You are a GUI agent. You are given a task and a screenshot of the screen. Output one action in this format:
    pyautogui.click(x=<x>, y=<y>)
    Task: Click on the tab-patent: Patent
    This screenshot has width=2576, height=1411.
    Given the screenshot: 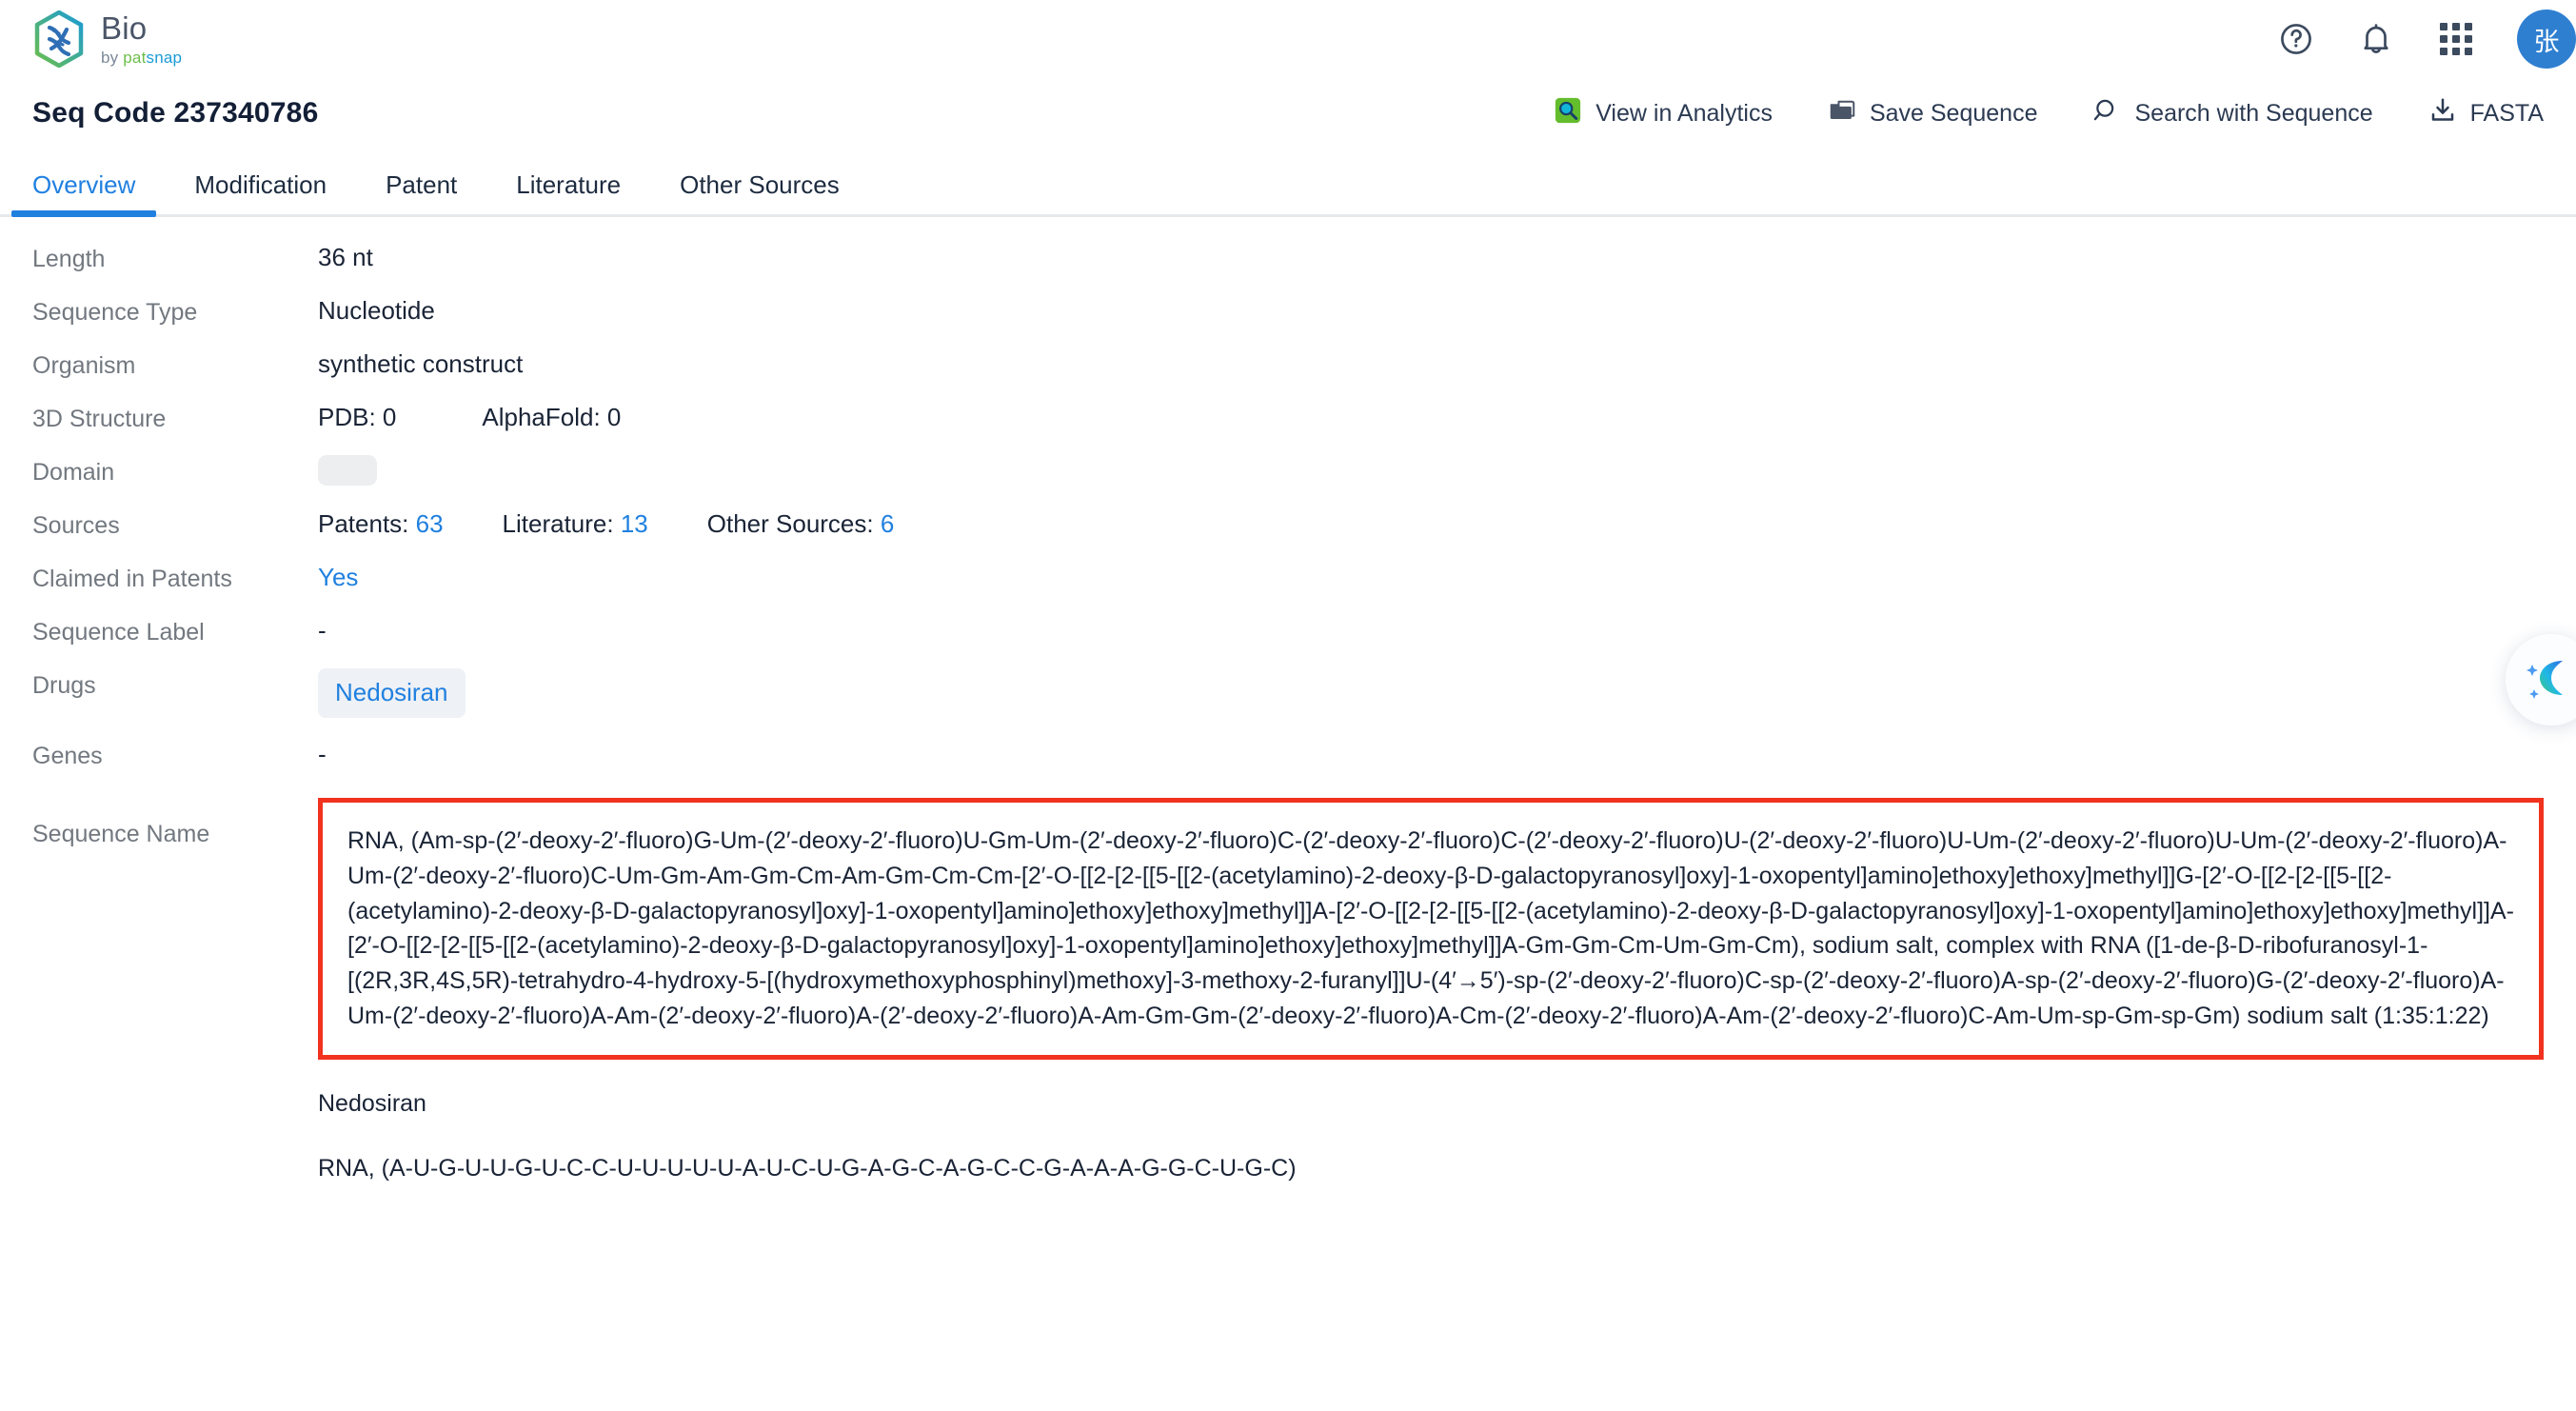 What is the action you would take?
    pyautogui.click(x=421, y=194)
    